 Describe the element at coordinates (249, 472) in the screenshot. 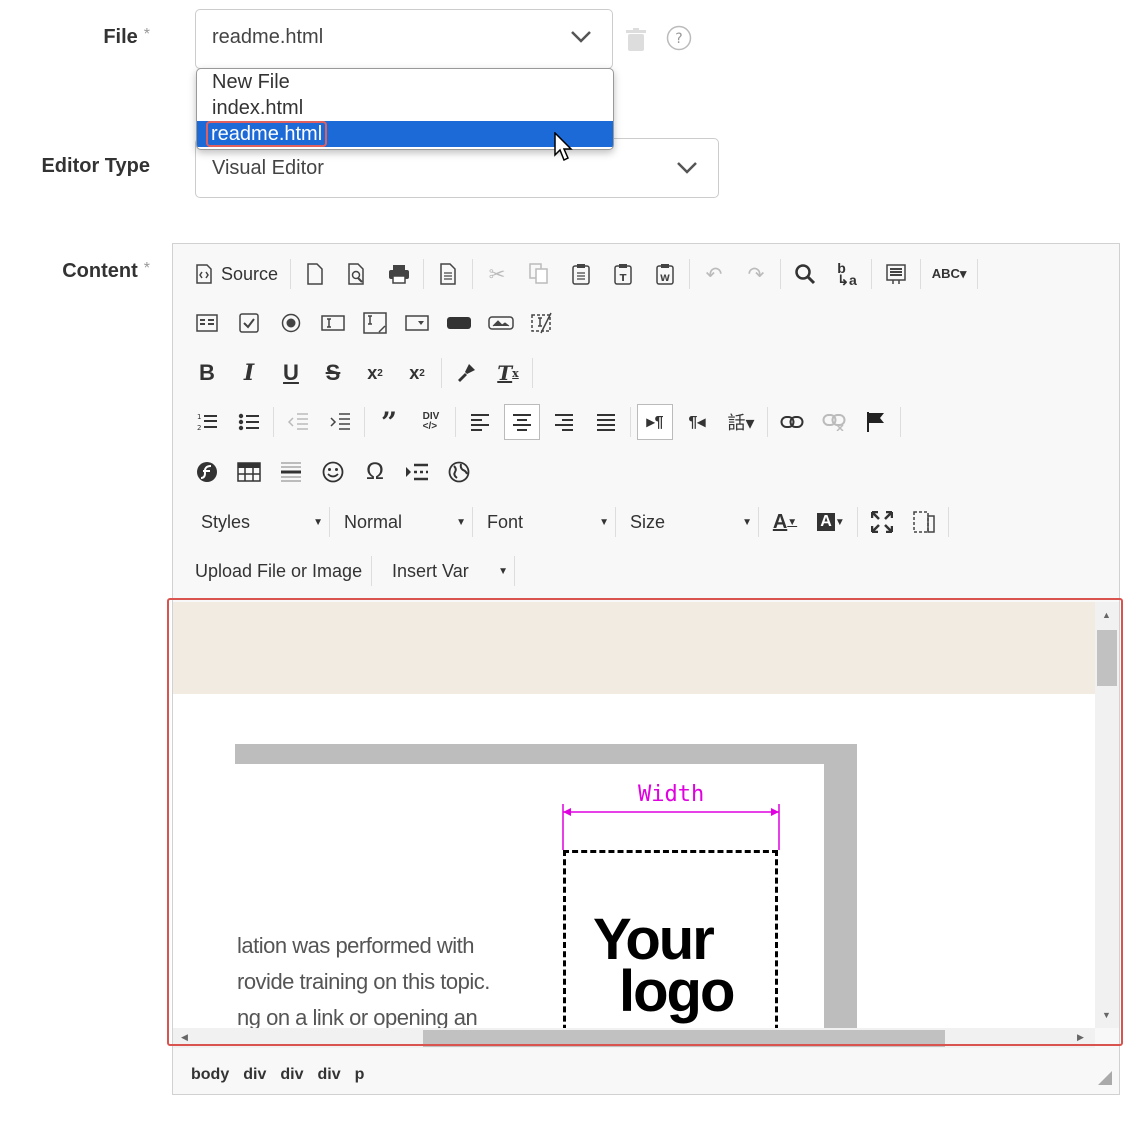

I see `table-icon` at that location.